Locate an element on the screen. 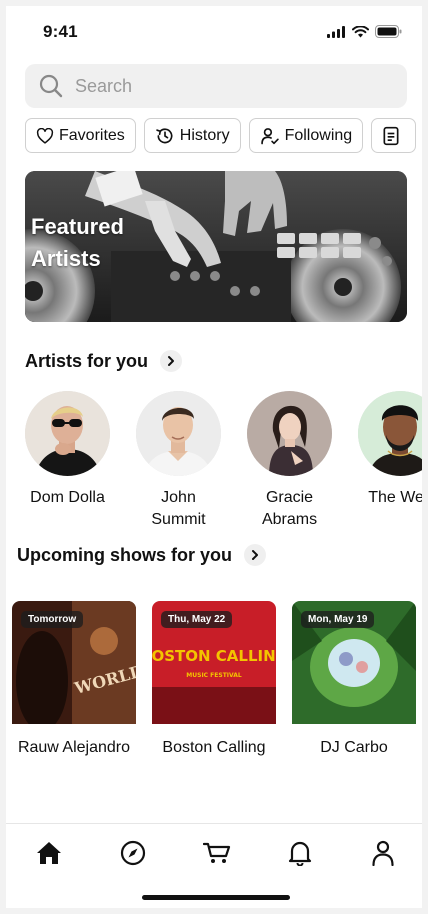 The width and height of the screenshot is (428, 914). search-icon is located at coordinates (51, 86).